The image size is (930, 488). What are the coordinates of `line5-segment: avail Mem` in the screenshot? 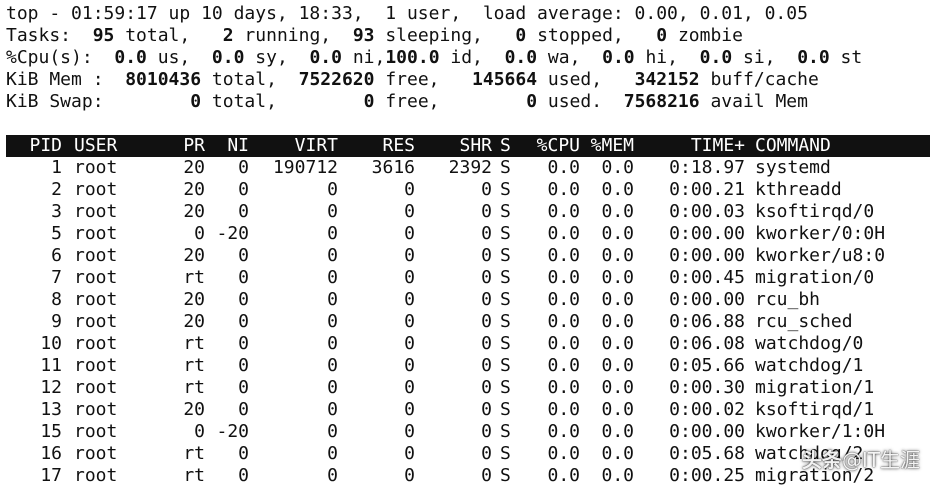 It's located at (753, 101).